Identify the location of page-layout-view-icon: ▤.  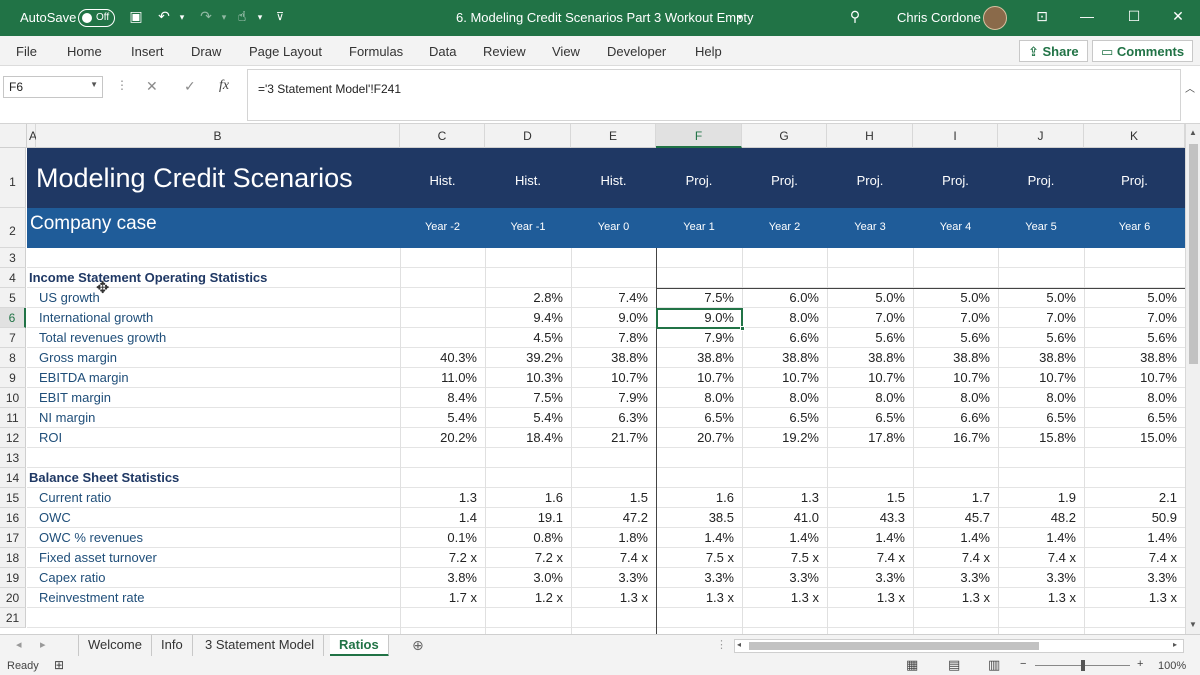
(954, 665).